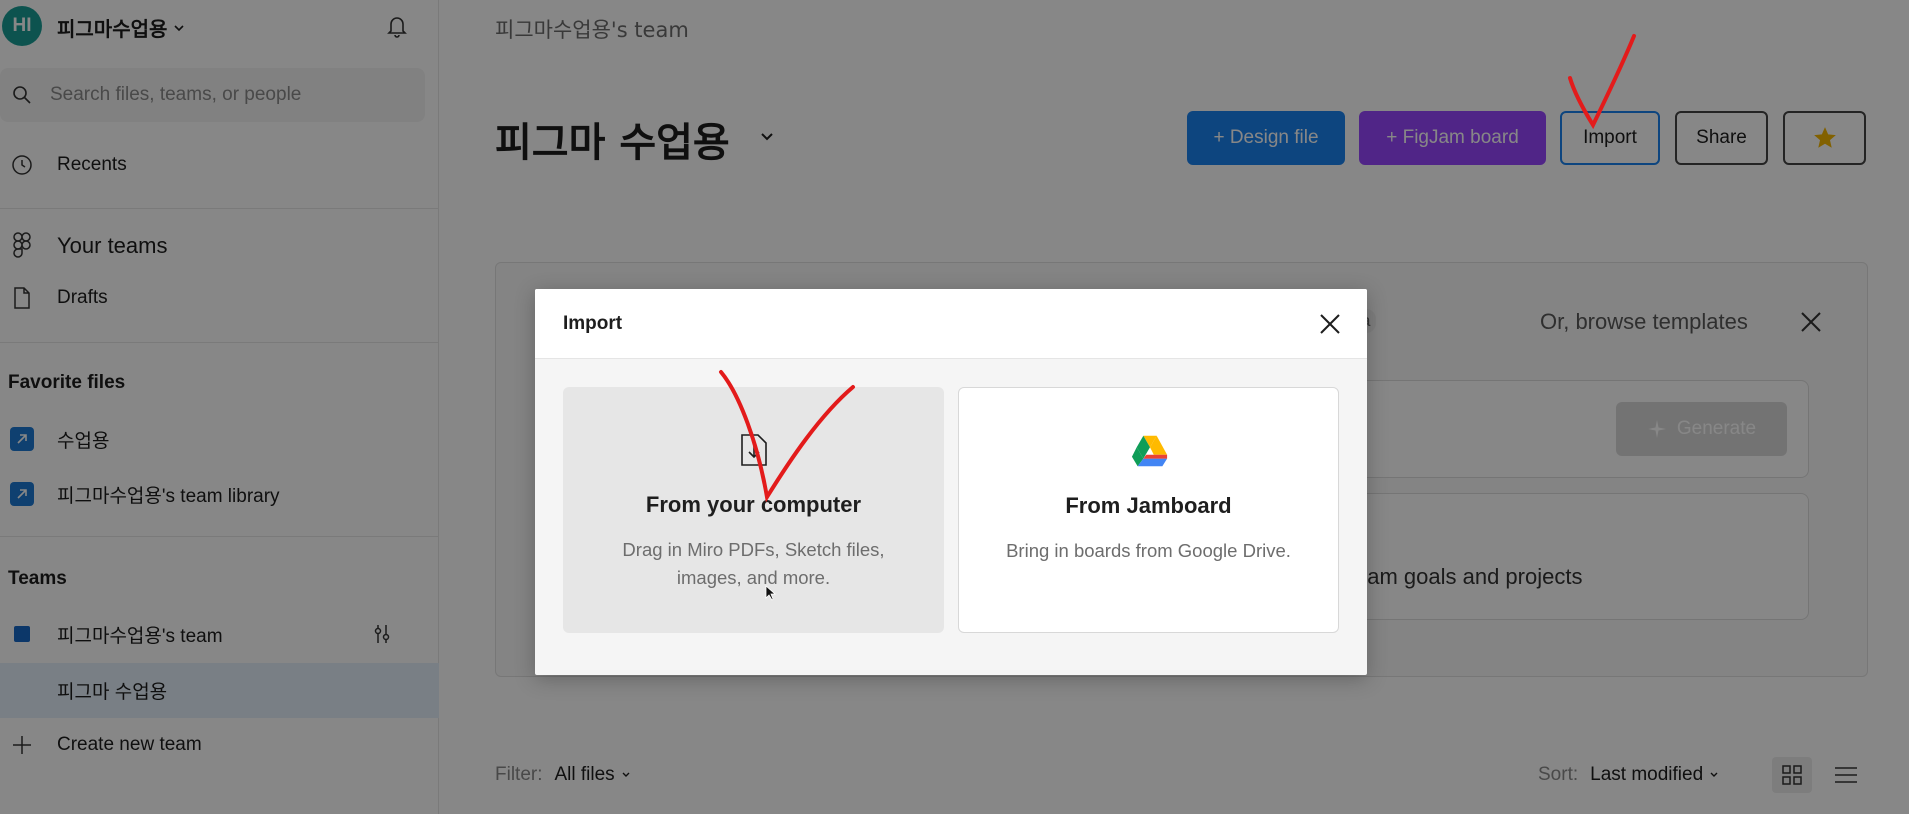 This screenshot has width=1909, height=814. Describe the element at coordinates (1148, 505) in the screenshot. I see `option-title: From Jamboard` at that location.